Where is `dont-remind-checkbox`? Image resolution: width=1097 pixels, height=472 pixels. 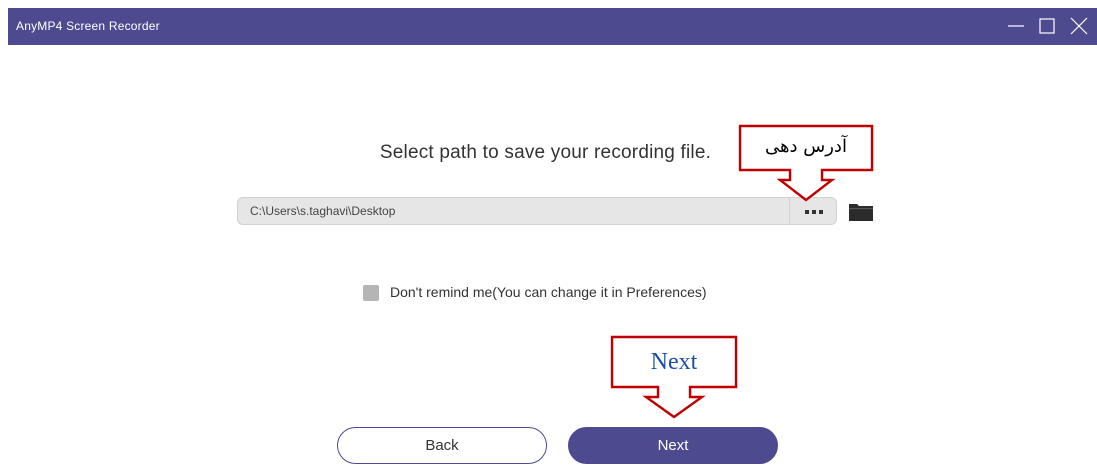 dont-remind-checkbox is located at coordinates (371, 293).